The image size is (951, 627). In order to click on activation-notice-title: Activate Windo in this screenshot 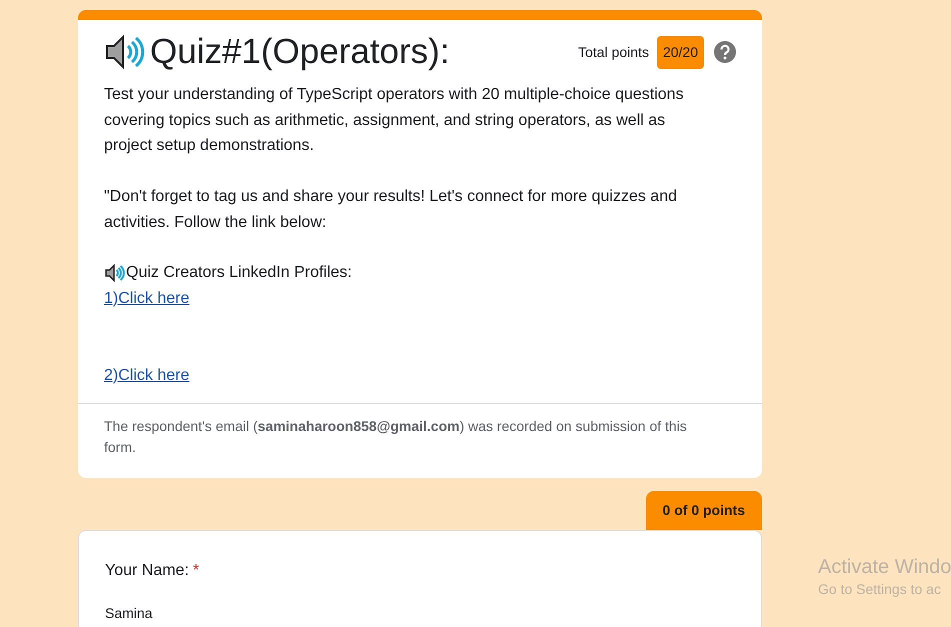, I will do `click(884, 567)`.